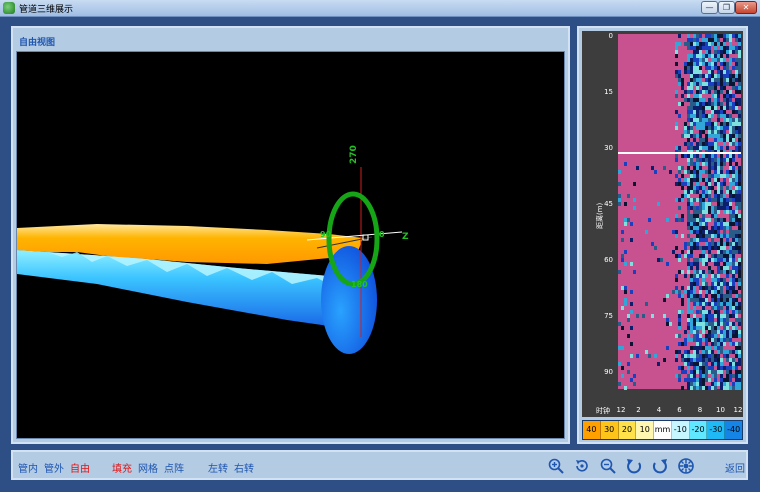 The image size is (760, 492). Describe the element at coordinates (686, 466) in the screenshot. I see `settings-icon` at that location.